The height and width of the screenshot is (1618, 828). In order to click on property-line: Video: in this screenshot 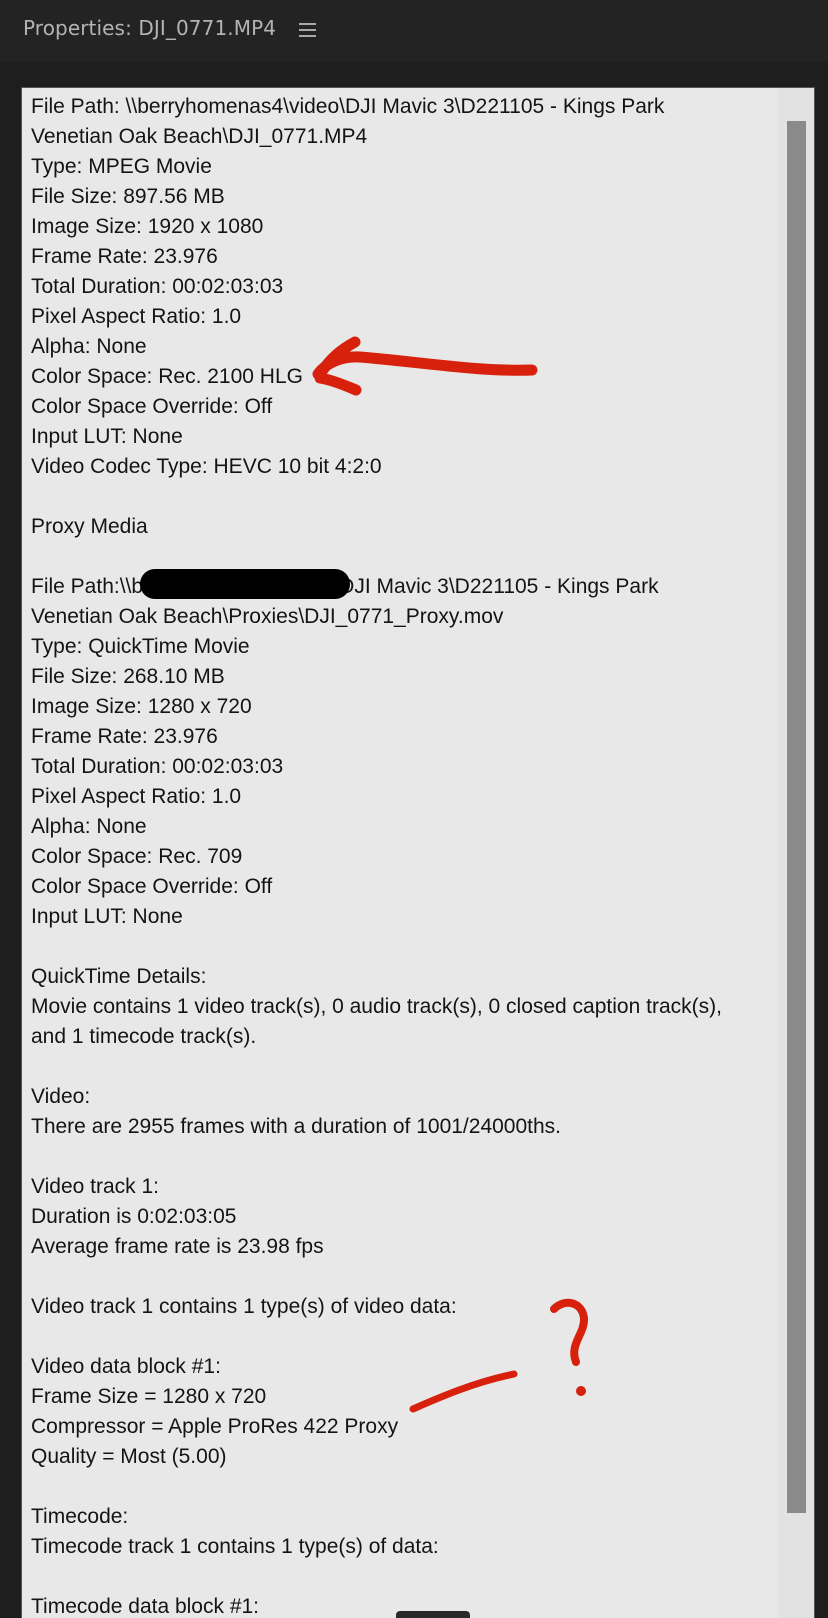, I will do `click(61, 1096)`.